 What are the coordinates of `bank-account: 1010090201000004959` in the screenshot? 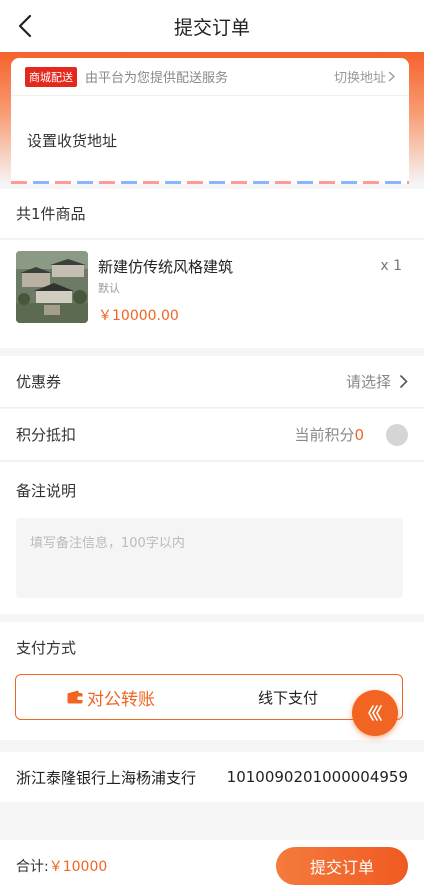 It's located at (317, 777).